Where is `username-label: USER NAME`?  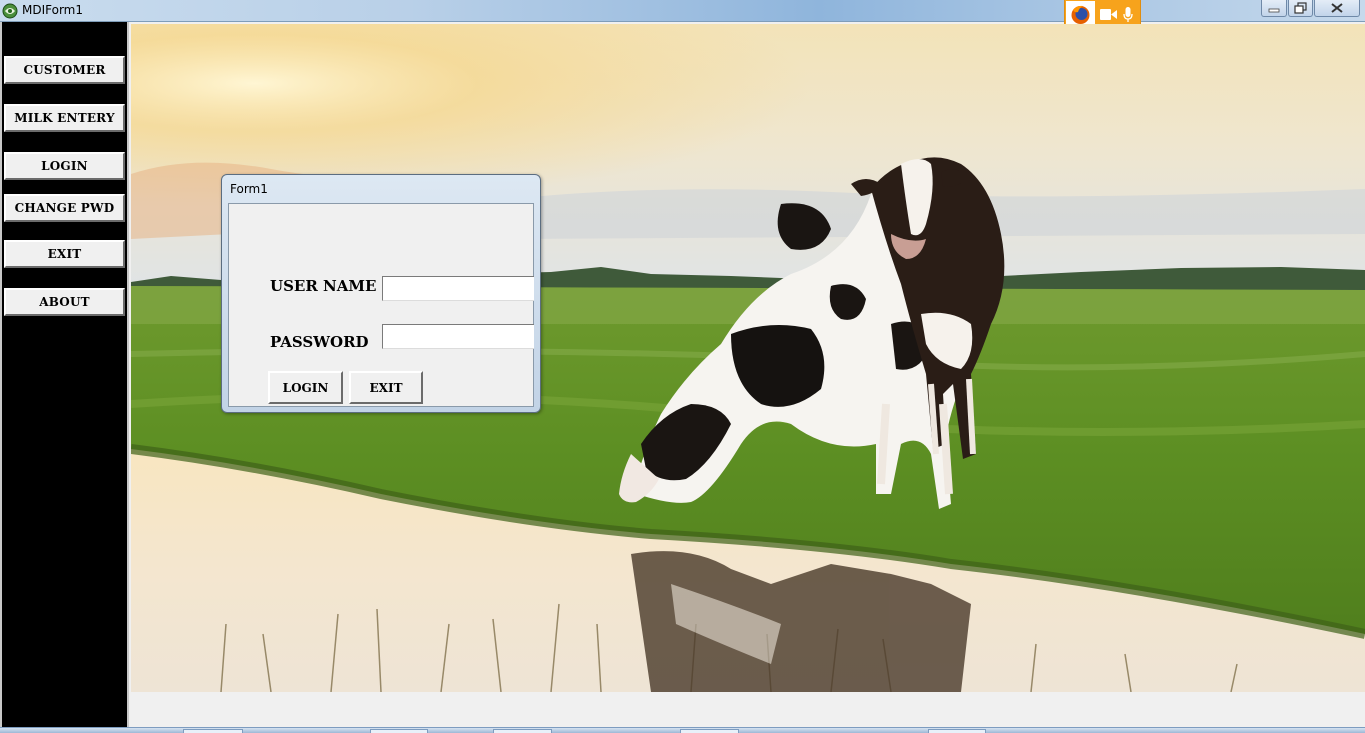
username-label: USER NAME is located at coordinates (323, 286).